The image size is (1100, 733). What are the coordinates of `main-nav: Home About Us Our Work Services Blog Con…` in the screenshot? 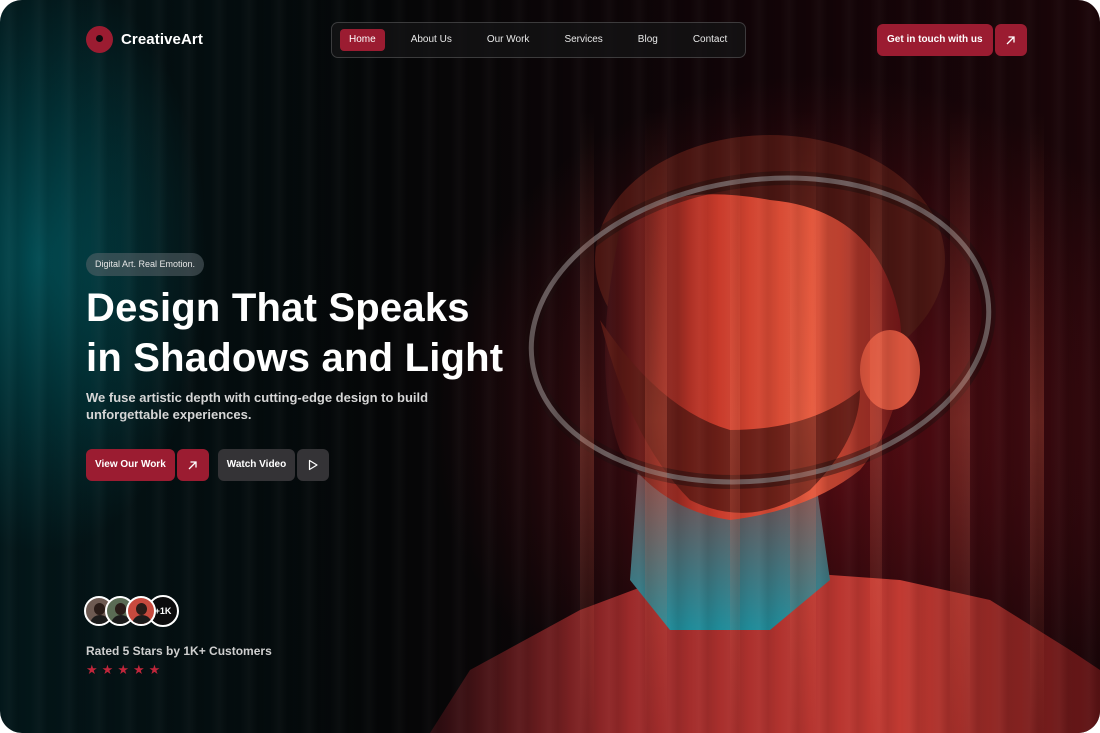 It's located at (538, 40).